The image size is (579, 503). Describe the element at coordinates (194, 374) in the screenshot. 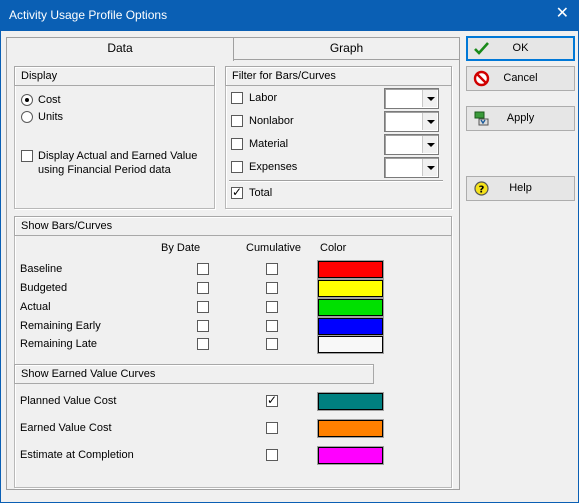

I see `earned-value-heading: Show Earned Value Curves` at that location.